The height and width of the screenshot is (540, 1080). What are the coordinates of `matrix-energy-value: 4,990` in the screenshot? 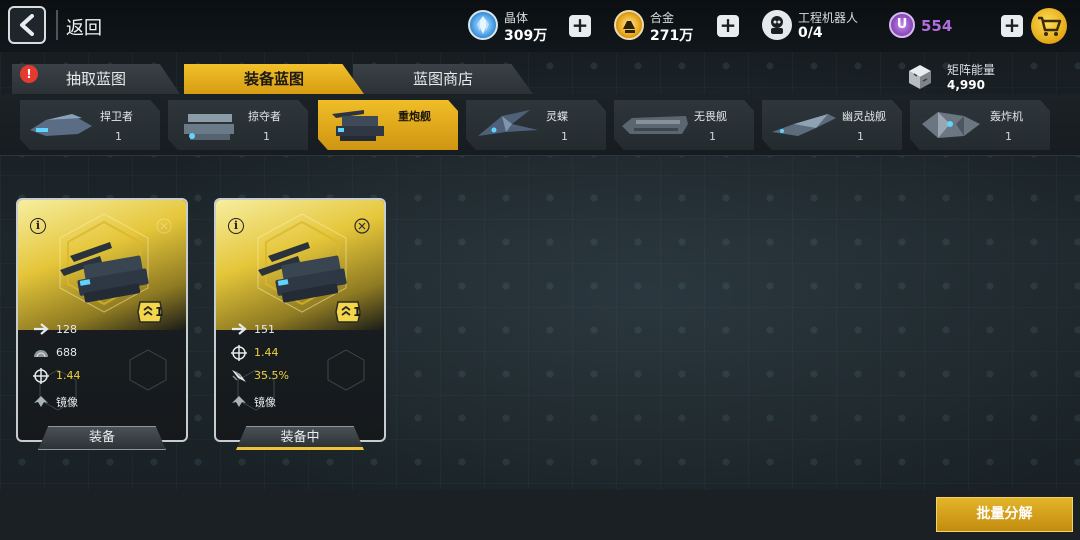 It's located at (966, 85).